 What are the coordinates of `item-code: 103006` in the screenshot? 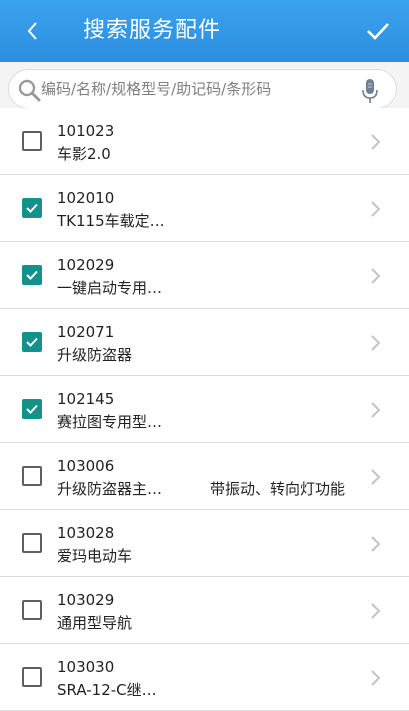 It's located at (86, 466).